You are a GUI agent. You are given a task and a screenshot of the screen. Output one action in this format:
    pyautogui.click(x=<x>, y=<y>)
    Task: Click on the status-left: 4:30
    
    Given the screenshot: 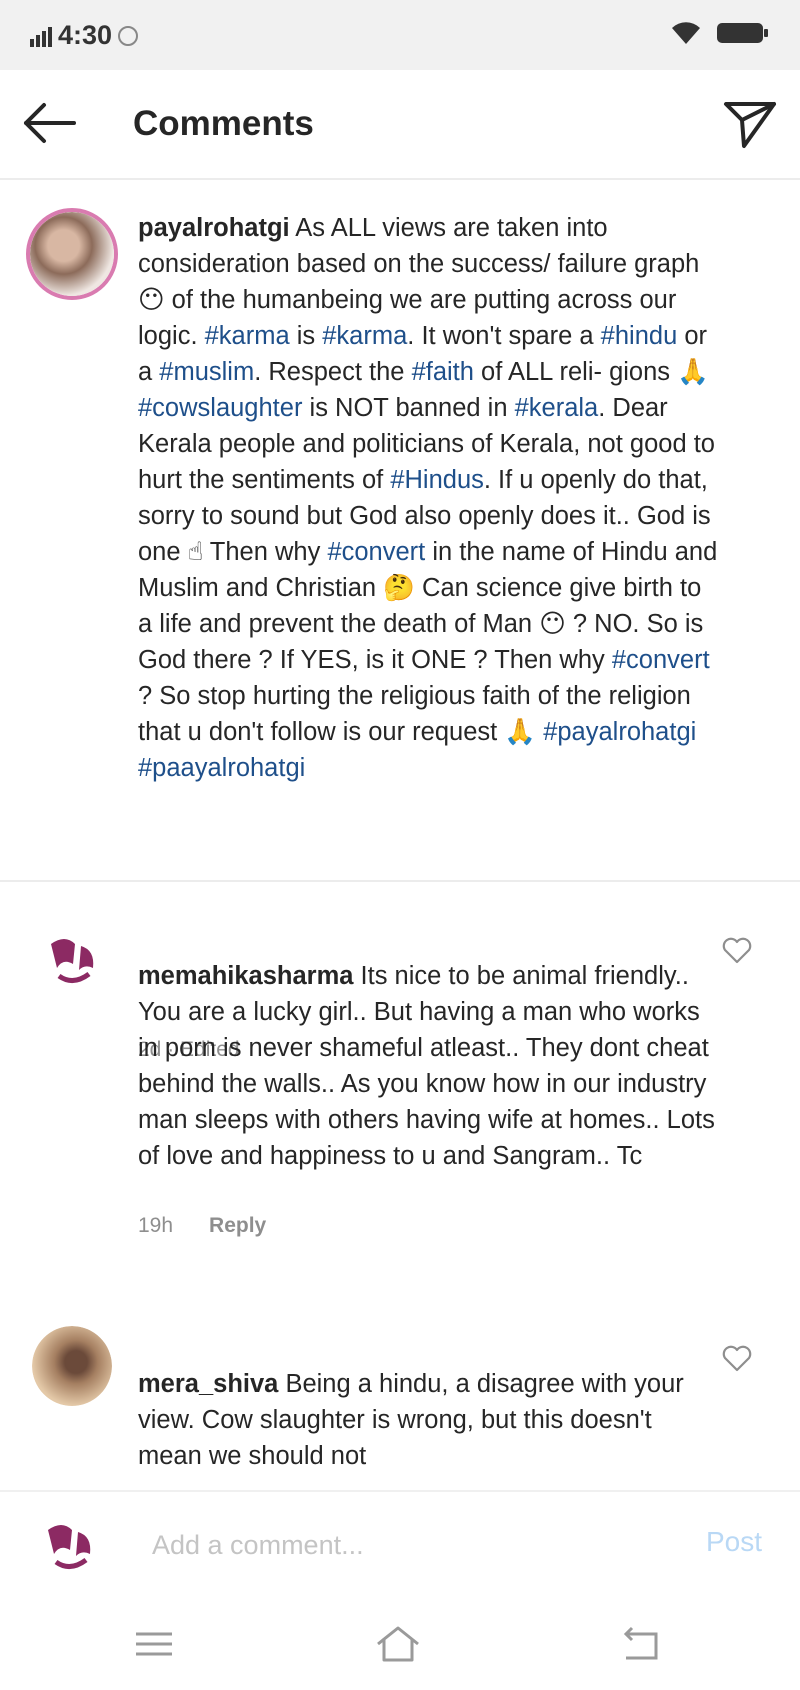 What is the action you would take?
    pyautogui.click(x=84, y=35)
    